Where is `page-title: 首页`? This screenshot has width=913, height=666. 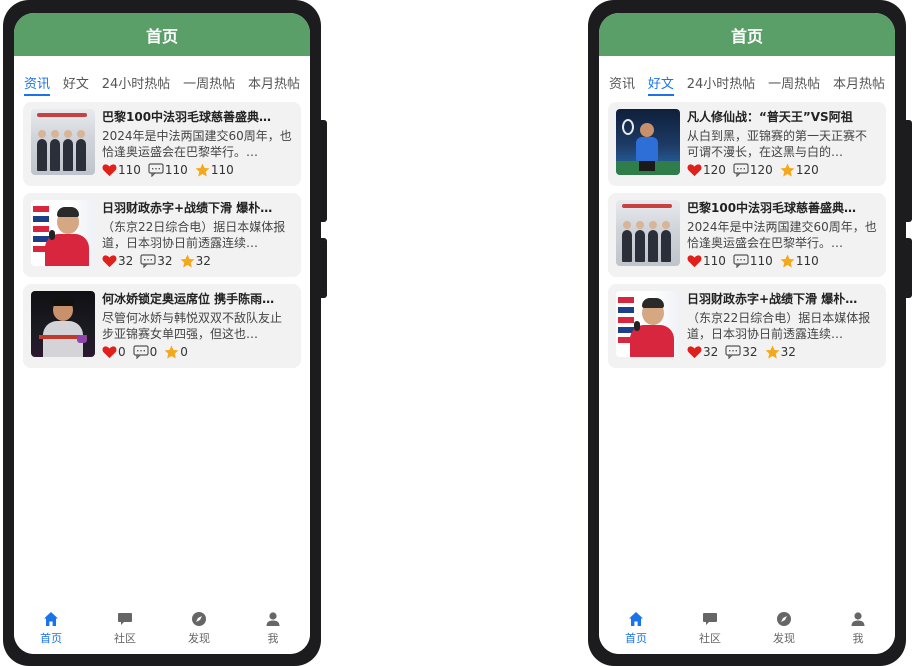
page-title: 首页 is located at coordinates (746, 36).